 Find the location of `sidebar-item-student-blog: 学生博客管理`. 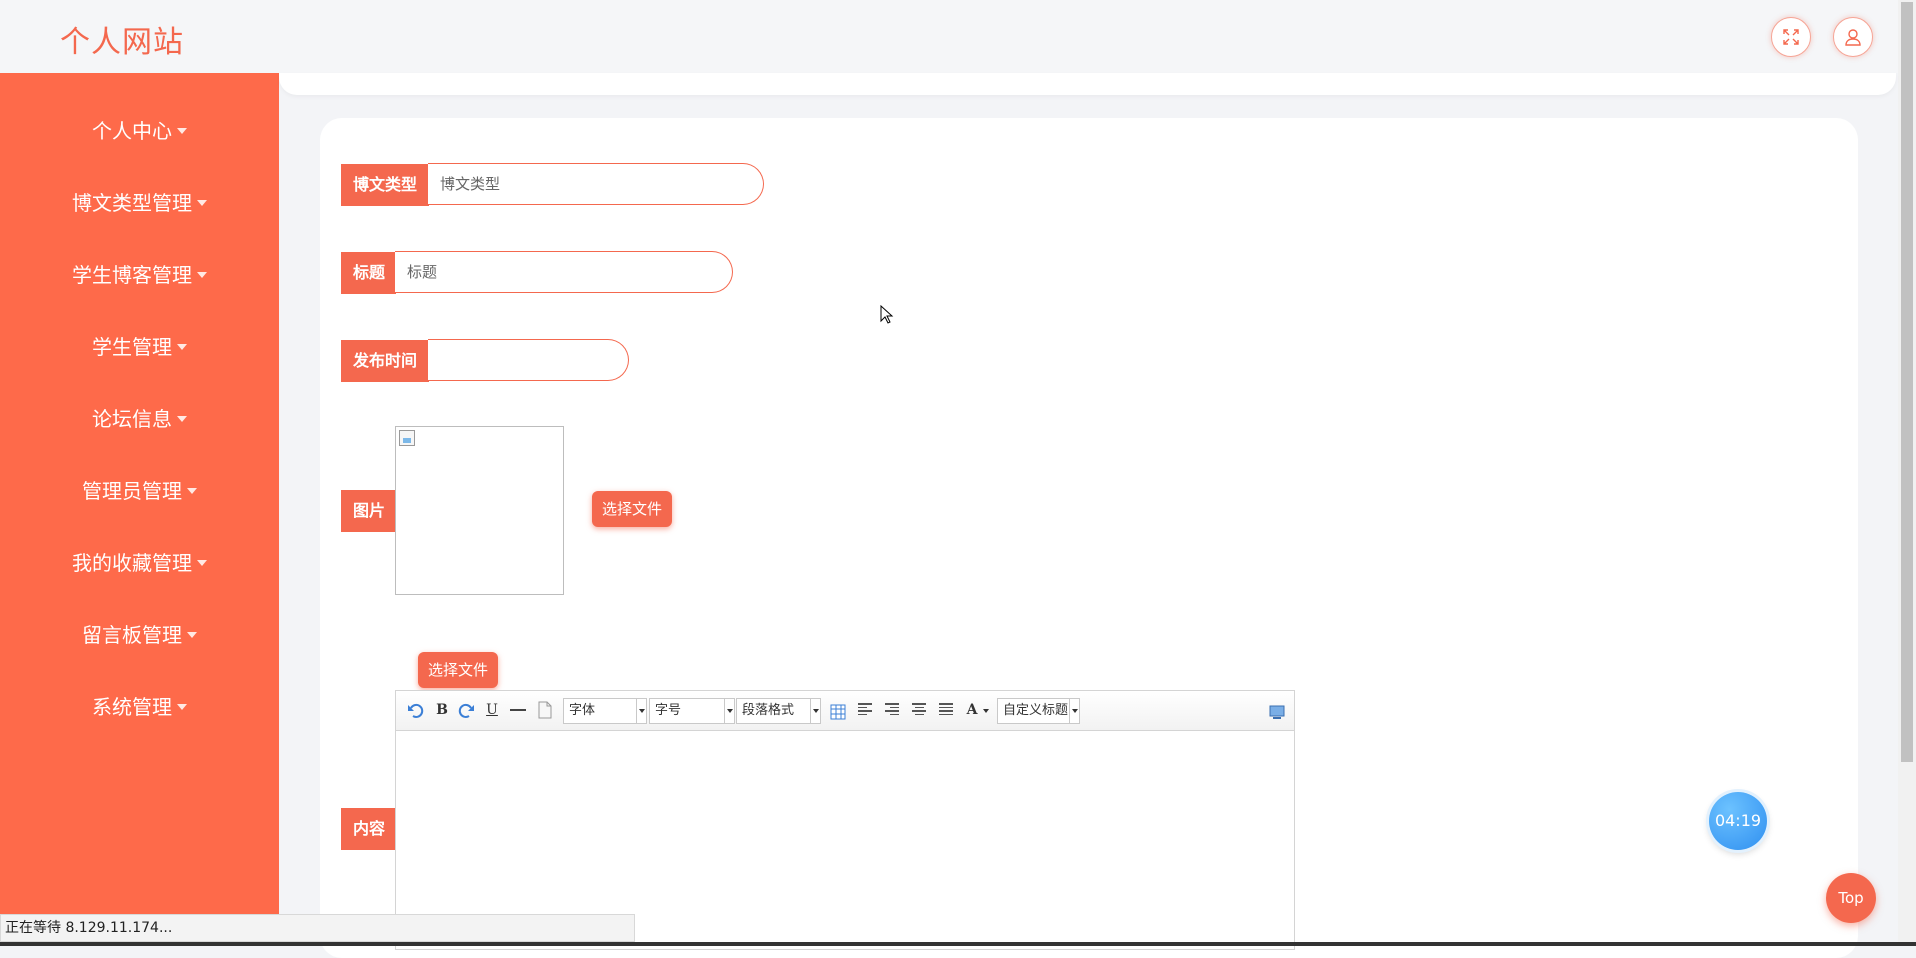

sidebar-item-student-blog: 学生博客管理 is located at coordinates (139, 275).